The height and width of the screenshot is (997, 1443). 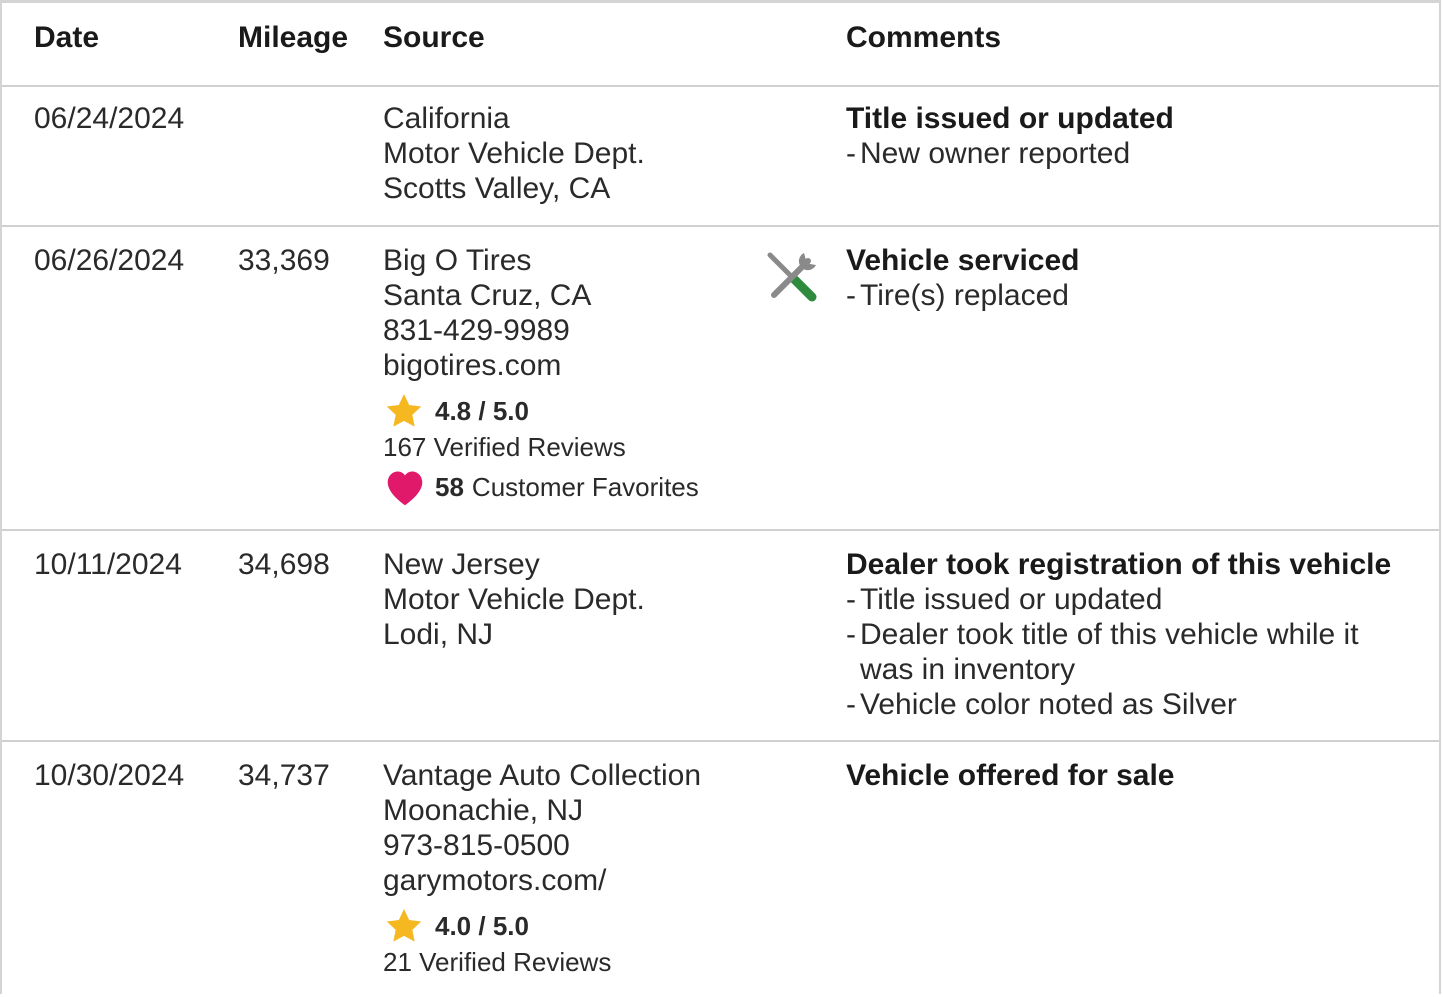 I want to click on comment-bullet: - Title issued or updated, so click(x=1004, y=599).